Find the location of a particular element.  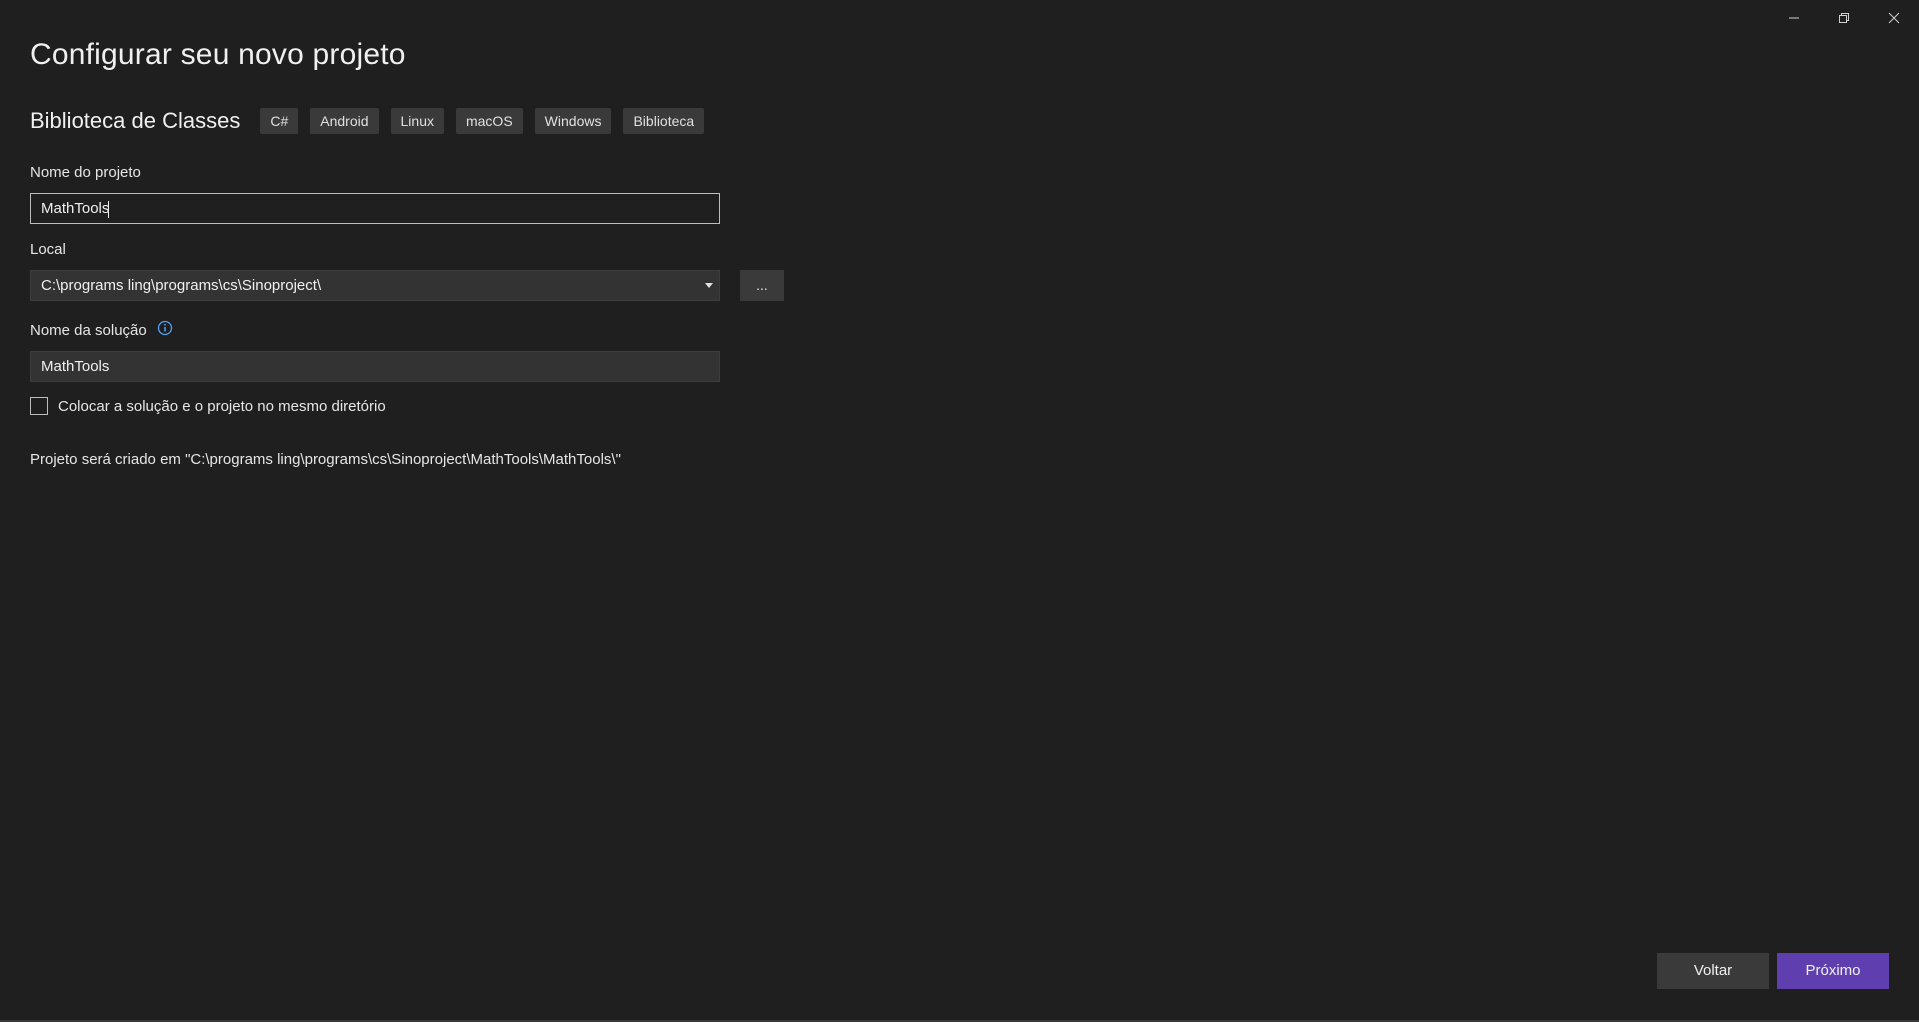

page-title: Configurar seu novo projeto is located at coordinates (218, 54).